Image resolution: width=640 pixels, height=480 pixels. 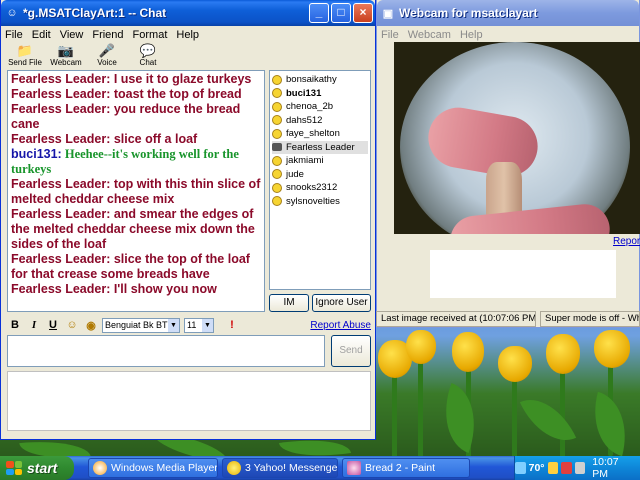 I want to click on yahoo-smiley-icon: ☺, so click(x=12, y=13).